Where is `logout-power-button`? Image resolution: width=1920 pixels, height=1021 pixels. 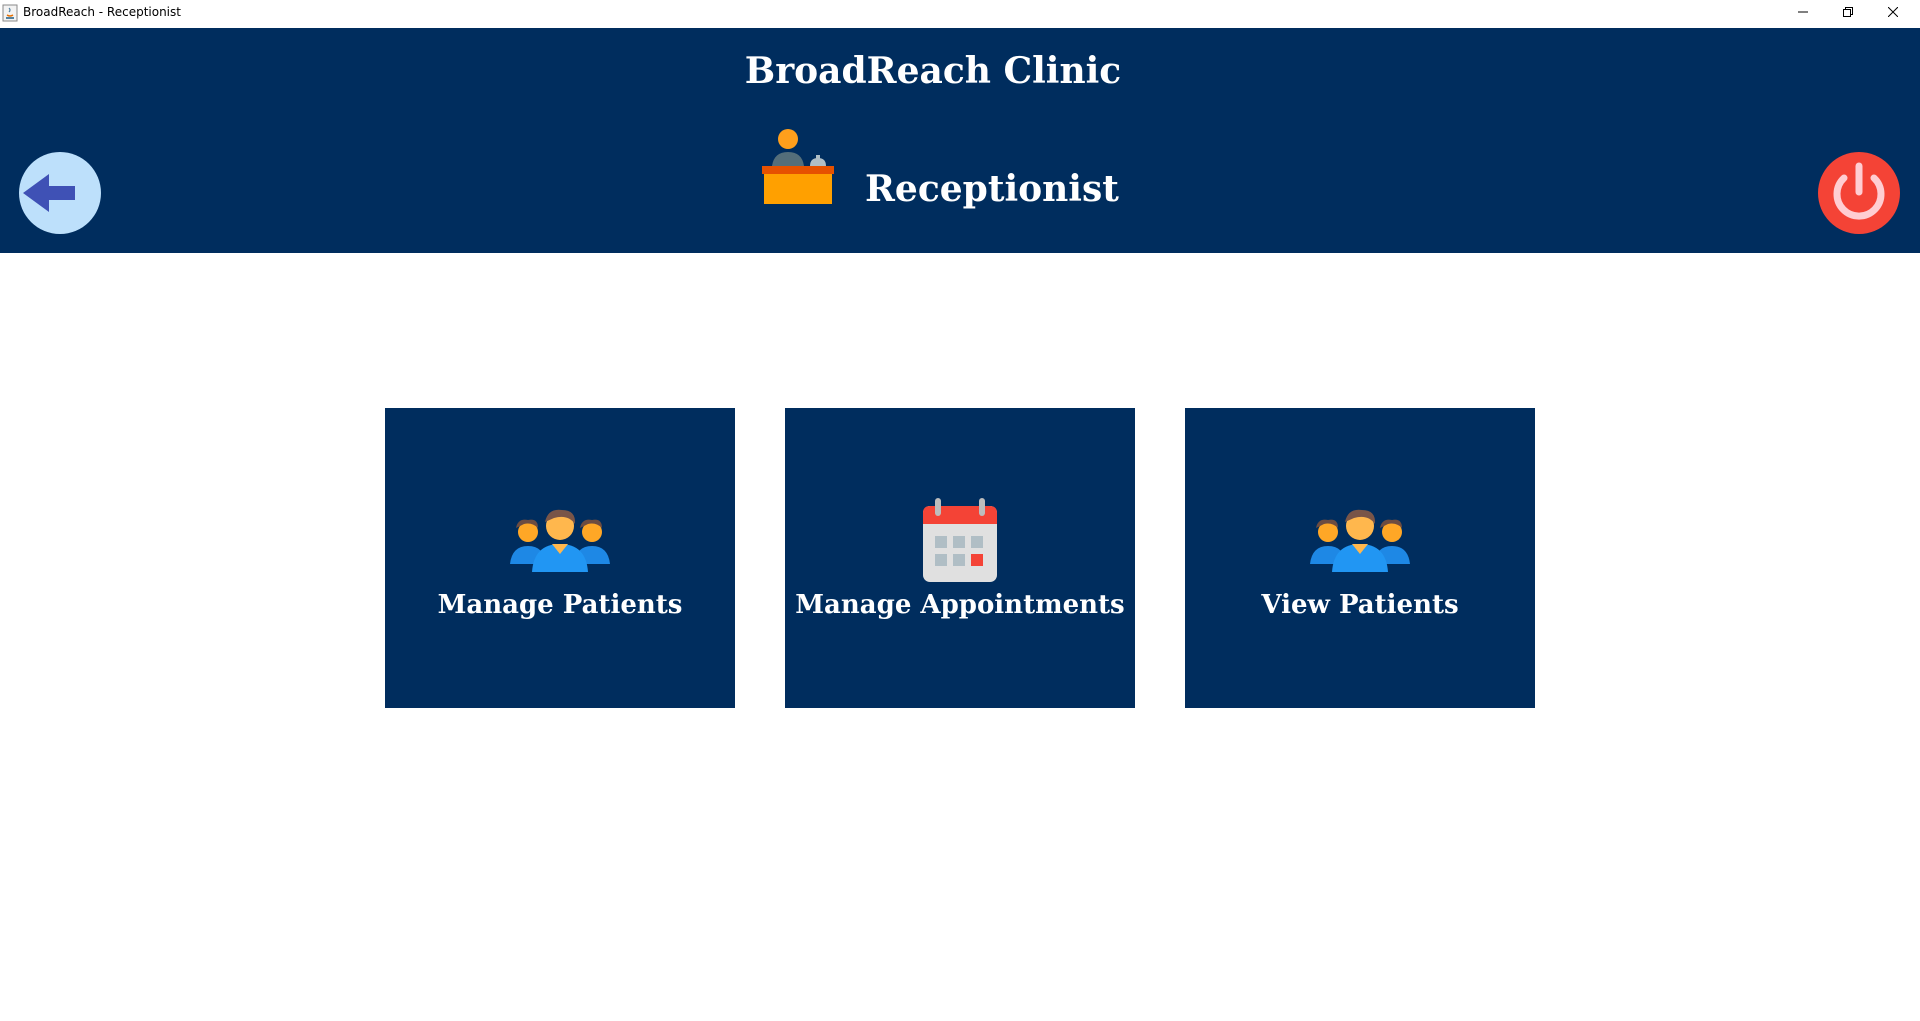
logout-power-button is located at coordinates (1859, 193).